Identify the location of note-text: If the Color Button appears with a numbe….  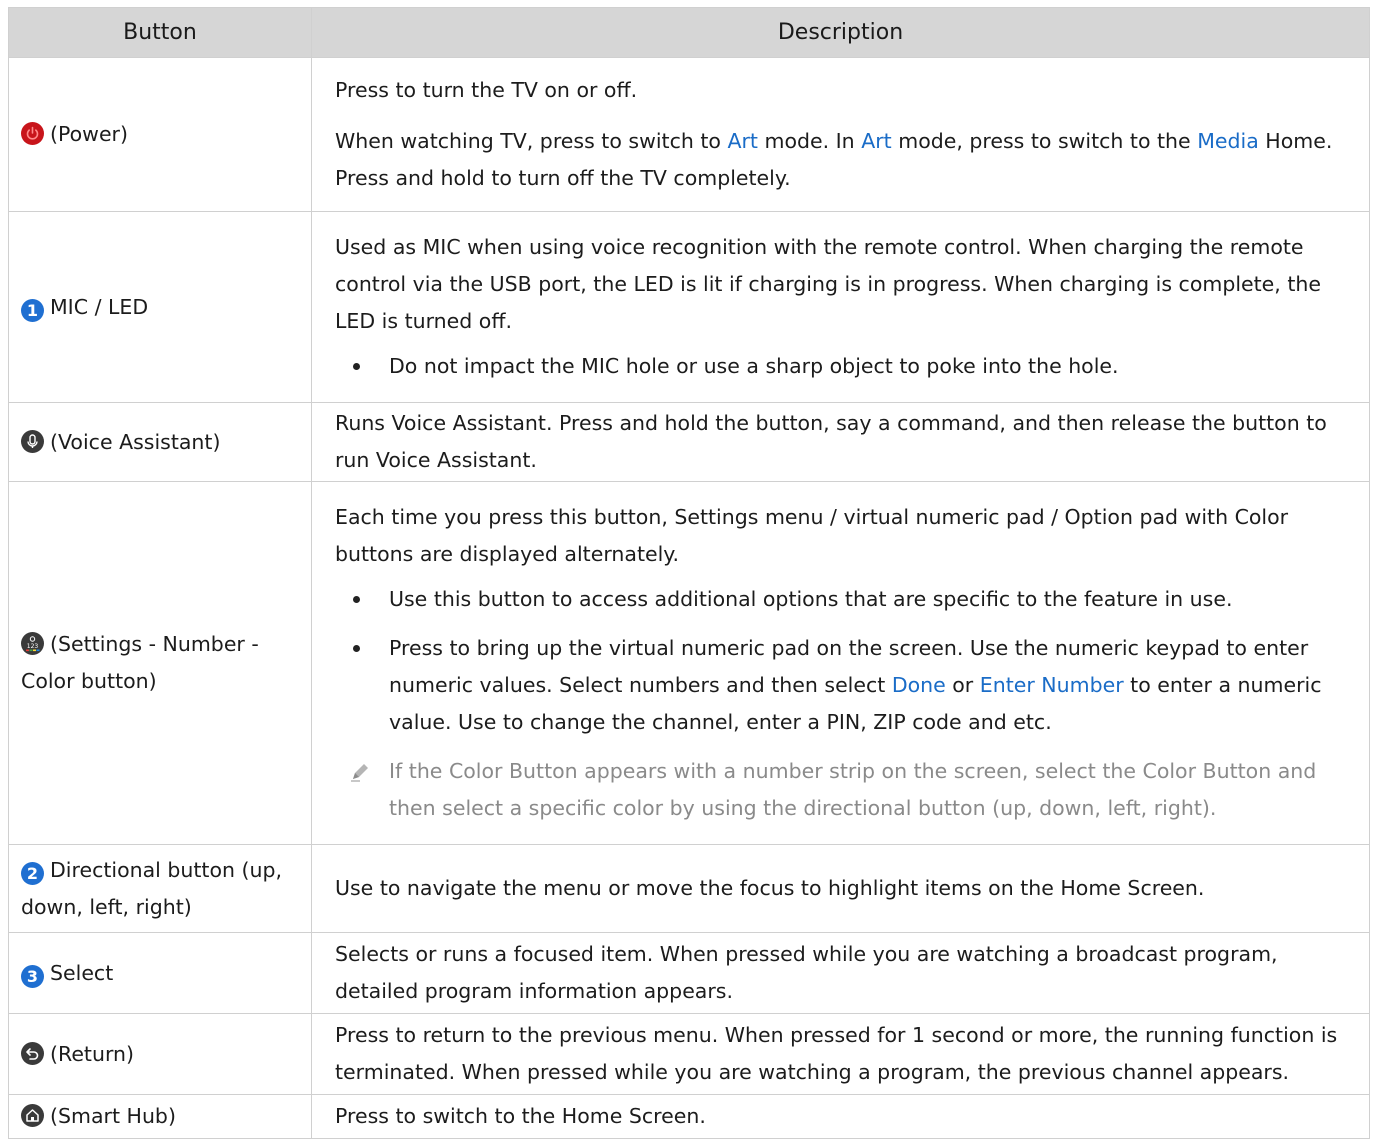
(853, 789).